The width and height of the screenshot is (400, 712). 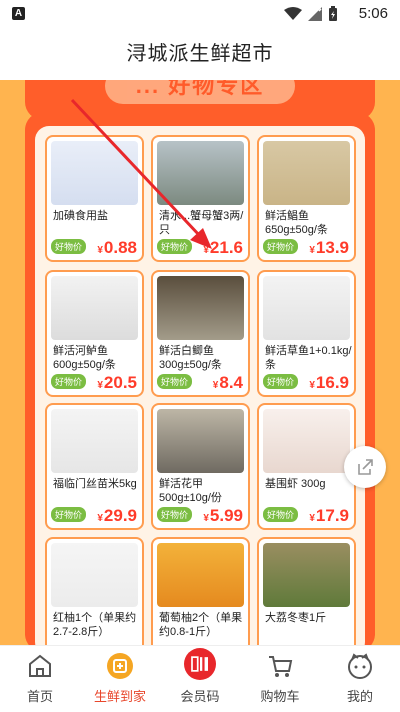 I want to click on bottom-nav: 首页 生鲜到家 会员码 购物车 我的, so click(x=200, y=678).